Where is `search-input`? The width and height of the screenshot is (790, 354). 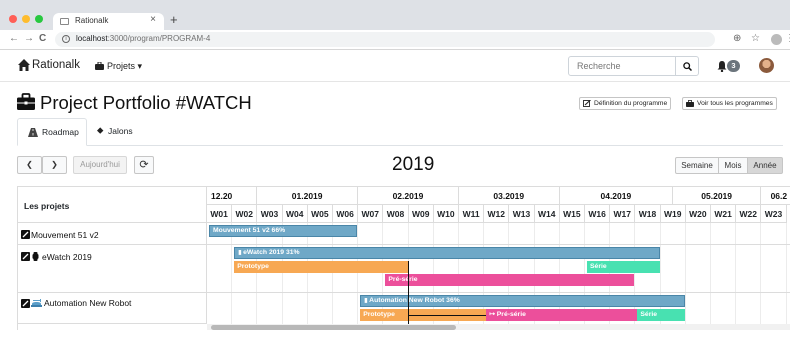 search-input is located at coordinates (622, 66).